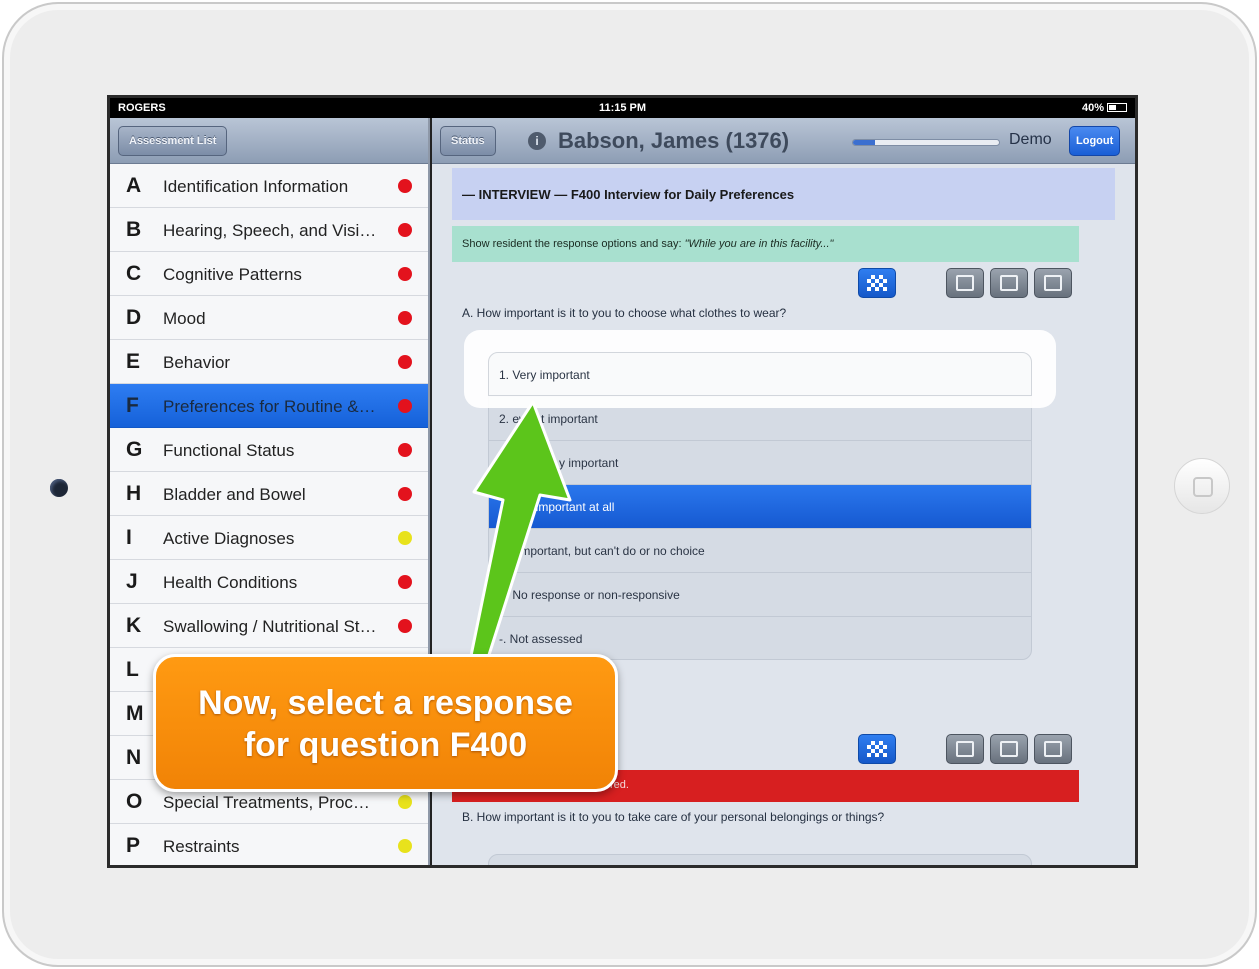 Image resolution: width=1259 pixels, height=969 pixels. What do you see at coordinates (132, 405) in the screenshot?
I see `section-letter: F` at bounding box center [132, 405].